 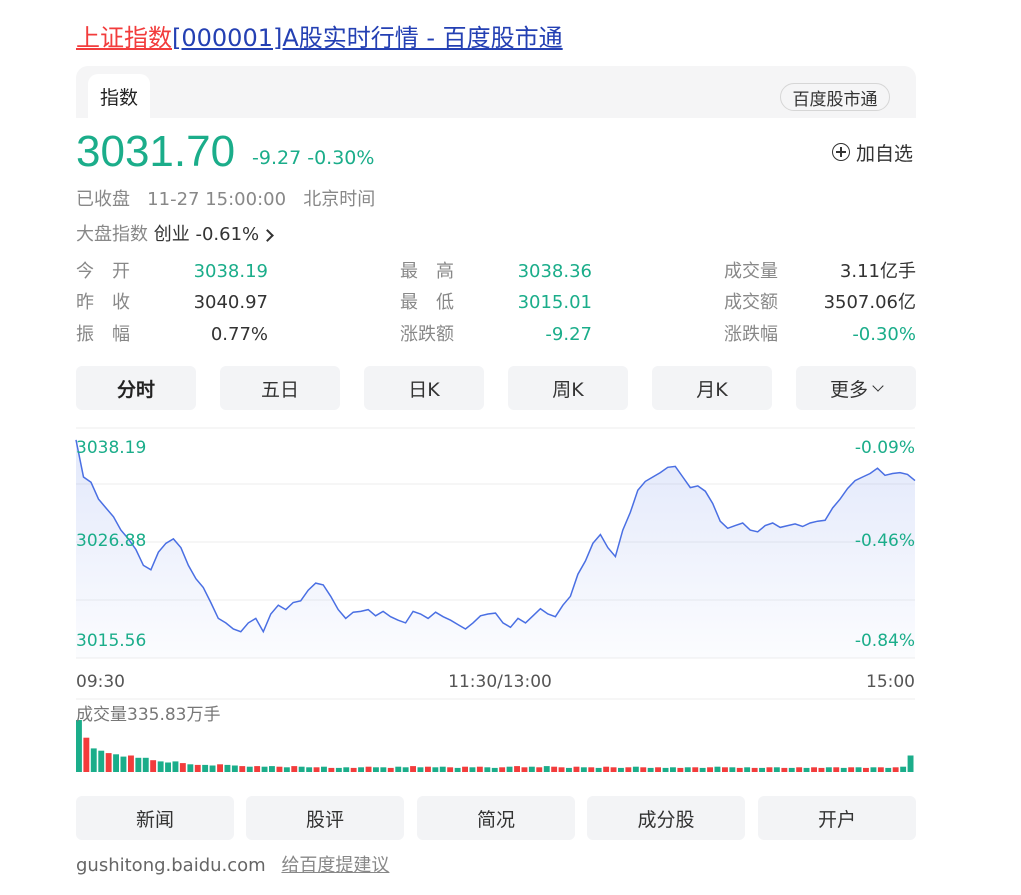 What do you see at coordinates (869, 302) in the screenshot?
I see `stat-value: 3507.06亿` at bounding box center [869, 302].